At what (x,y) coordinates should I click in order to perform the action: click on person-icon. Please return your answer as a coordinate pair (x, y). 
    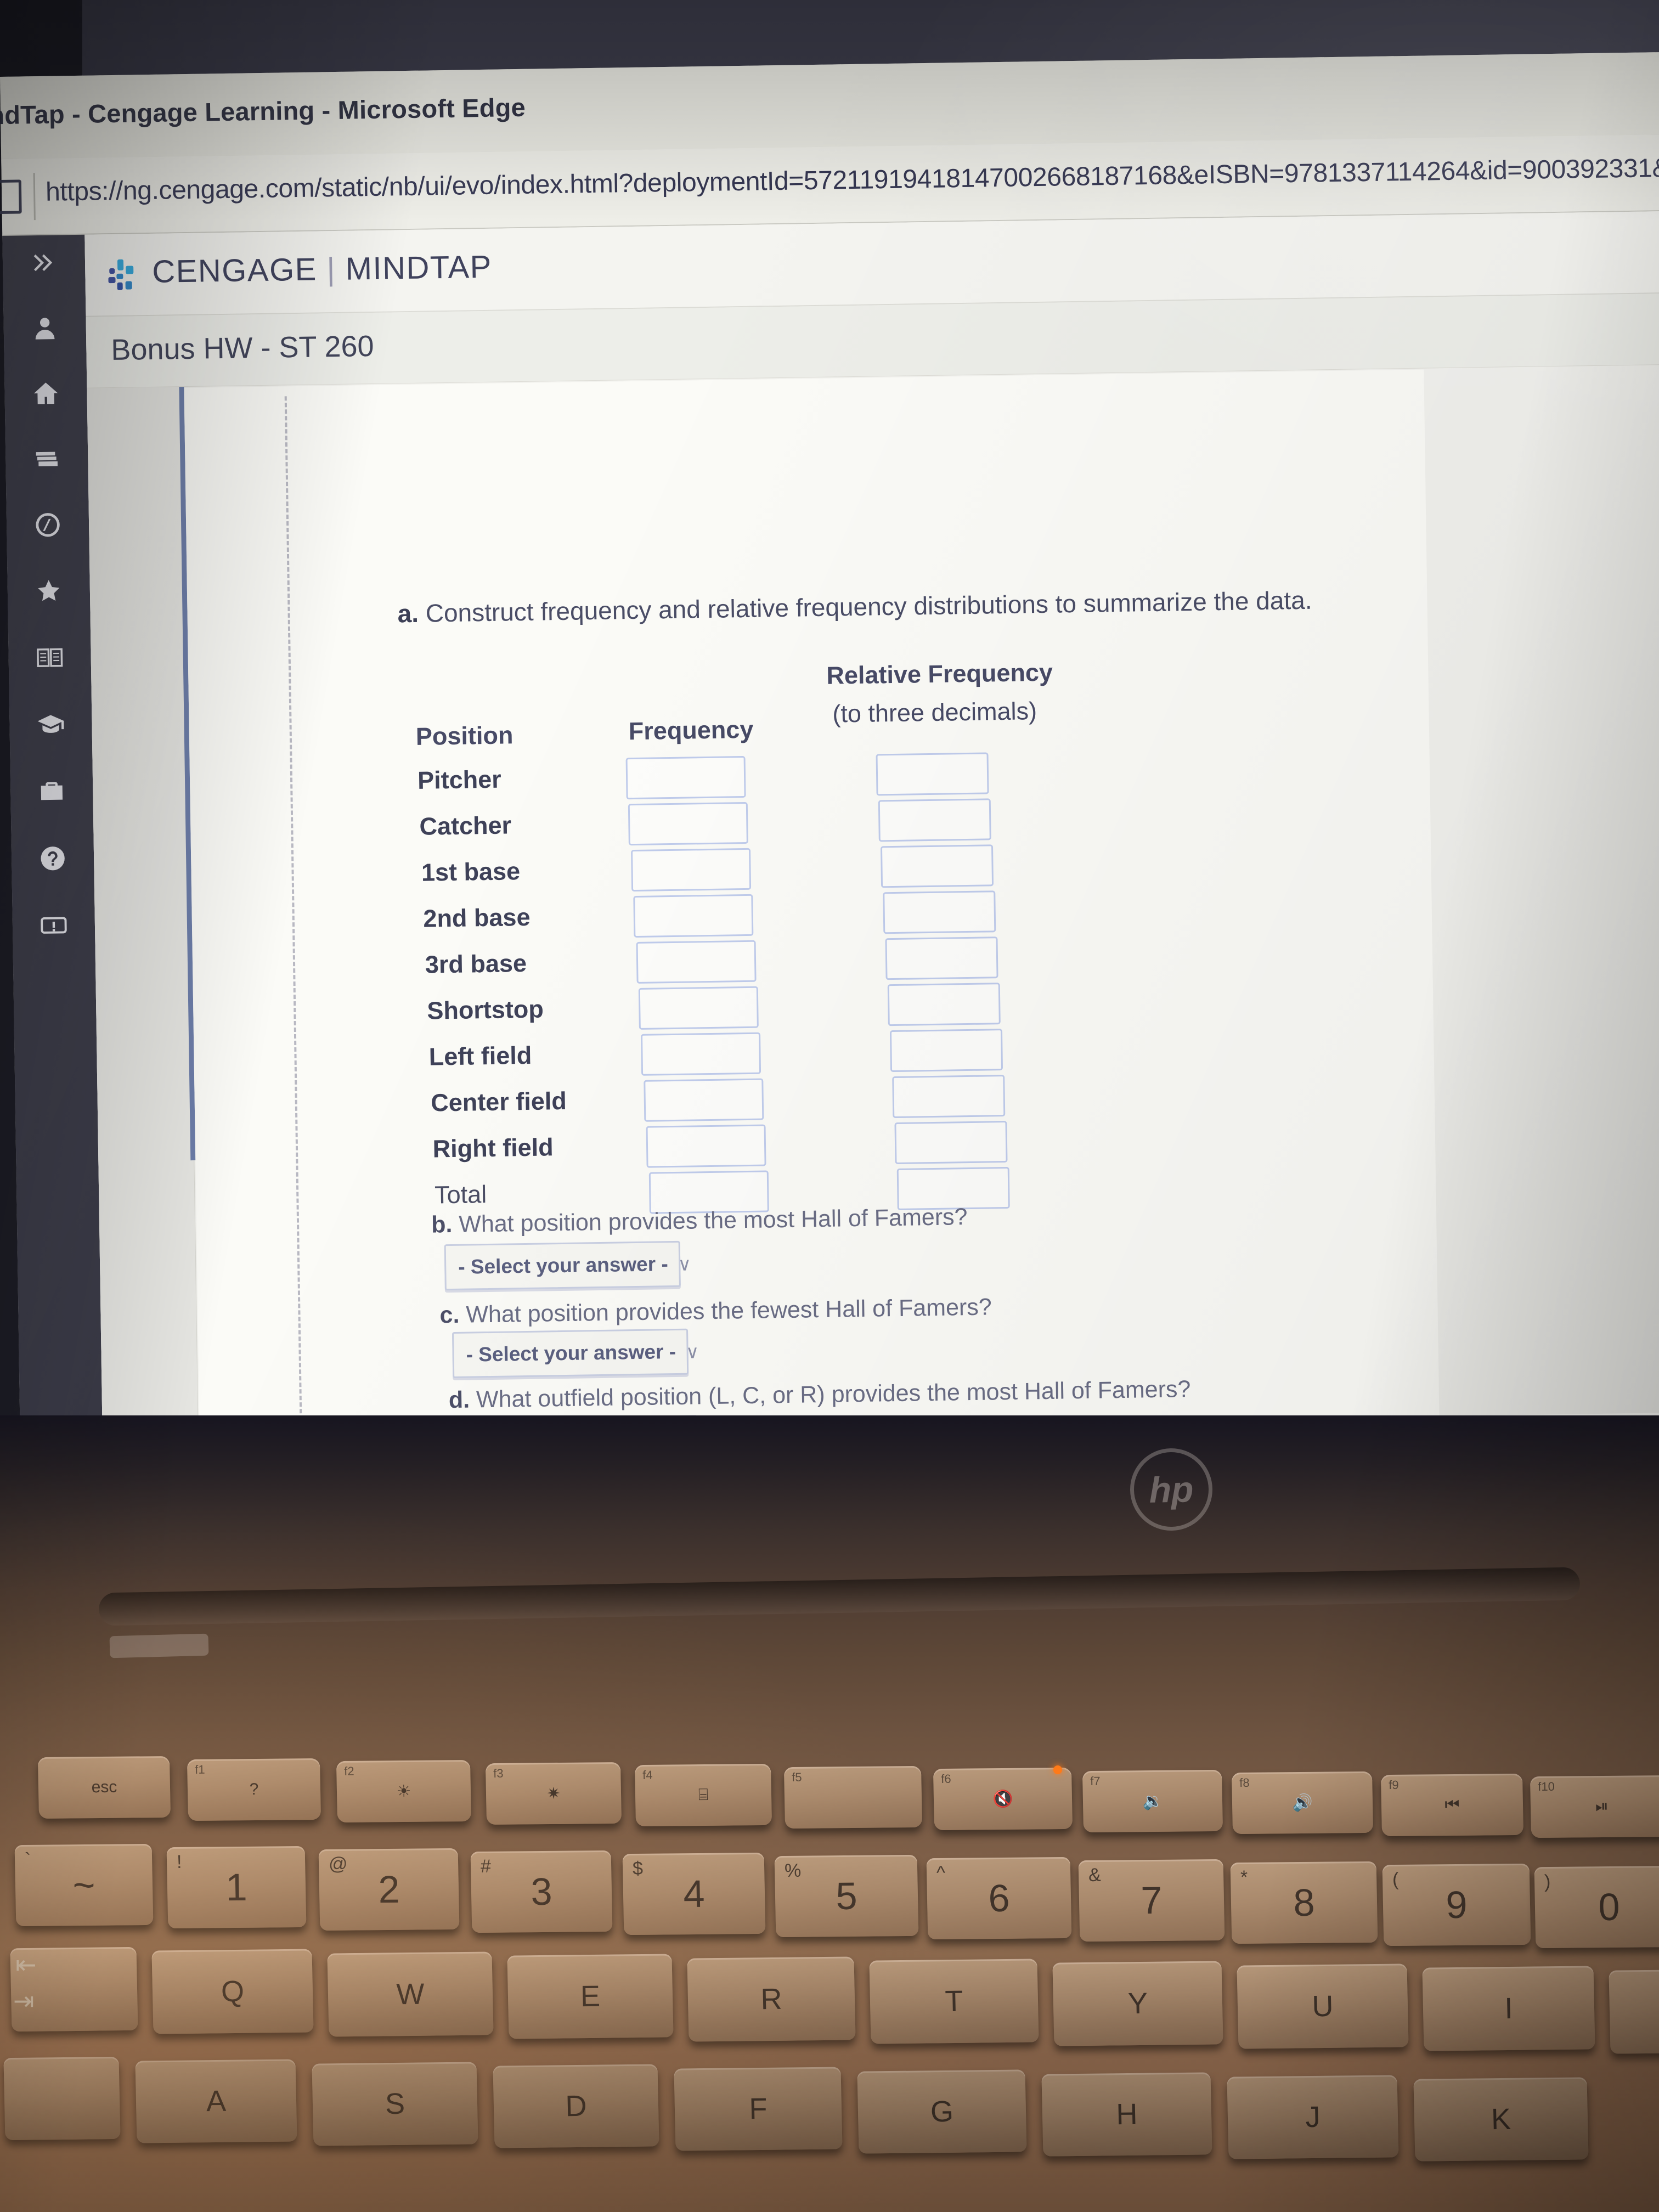
    Looking at the image, I should click on (45, 329).